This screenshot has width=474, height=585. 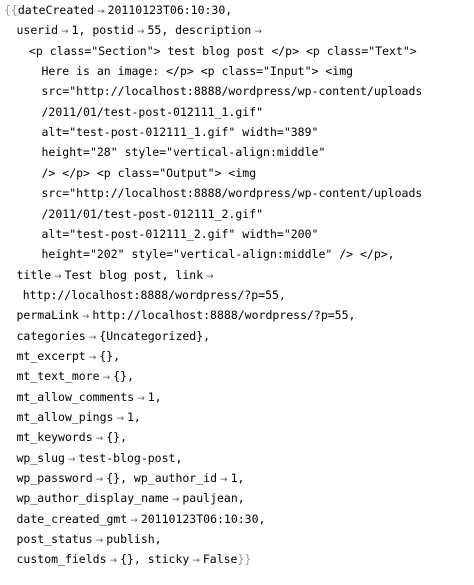 What do you see at coordinates (54, 478) in the screenshot?
I see `rule-key: wp_password` at bounding box center [54, 478].